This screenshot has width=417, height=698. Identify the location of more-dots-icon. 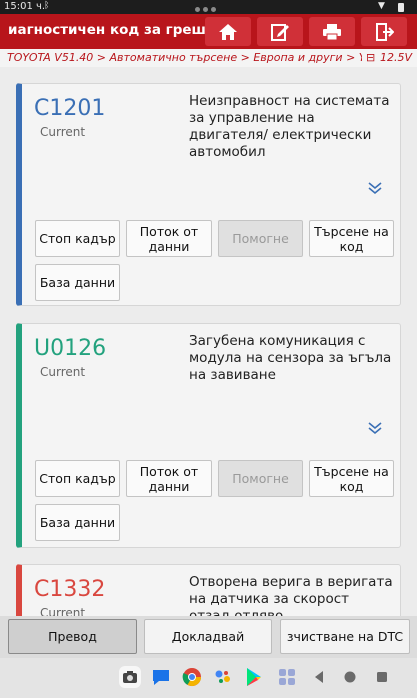
(208, 8).